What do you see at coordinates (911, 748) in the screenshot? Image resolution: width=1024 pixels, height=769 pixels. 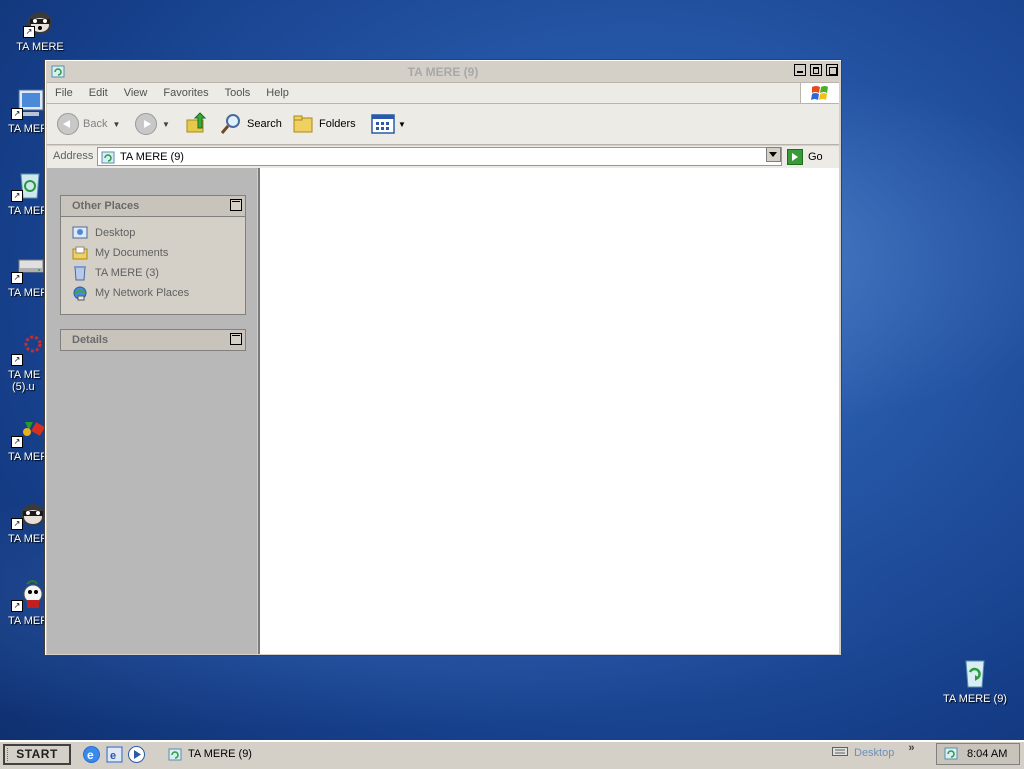 I see `chevron-right-icon: »` at bounding box center [911, 748].